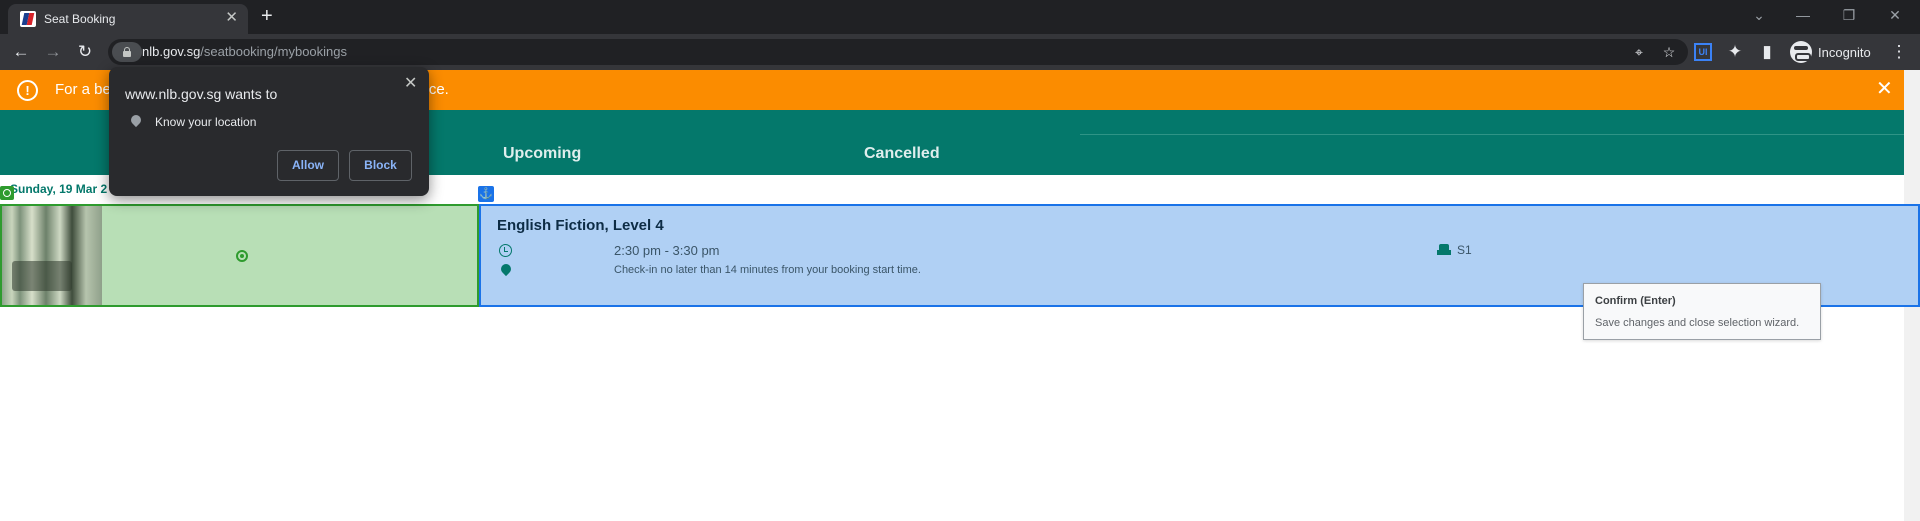 This screenshot has width=1920, height=521. I want to click on address-bar: nlb.gov.sg/seatbooking/mybookings ⌖ ☆, so click(898, 52).